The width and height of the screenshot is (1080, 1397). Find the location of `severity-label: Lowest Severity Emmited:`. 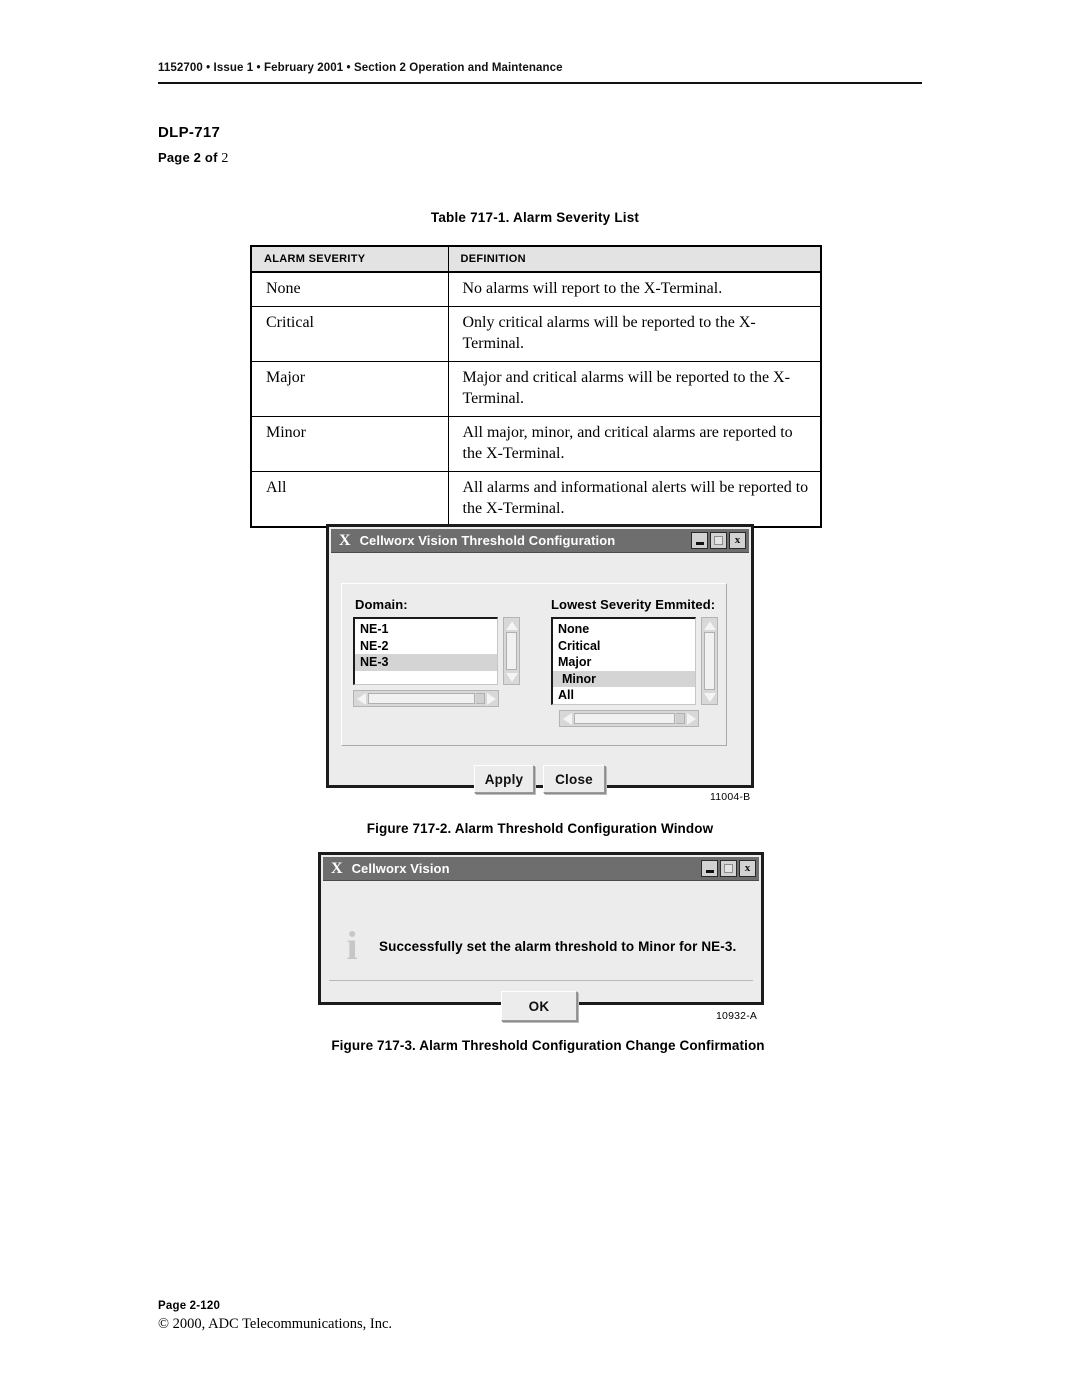

severity-label: Lowest Severity Emmited: is located at coordinates (633, 604).